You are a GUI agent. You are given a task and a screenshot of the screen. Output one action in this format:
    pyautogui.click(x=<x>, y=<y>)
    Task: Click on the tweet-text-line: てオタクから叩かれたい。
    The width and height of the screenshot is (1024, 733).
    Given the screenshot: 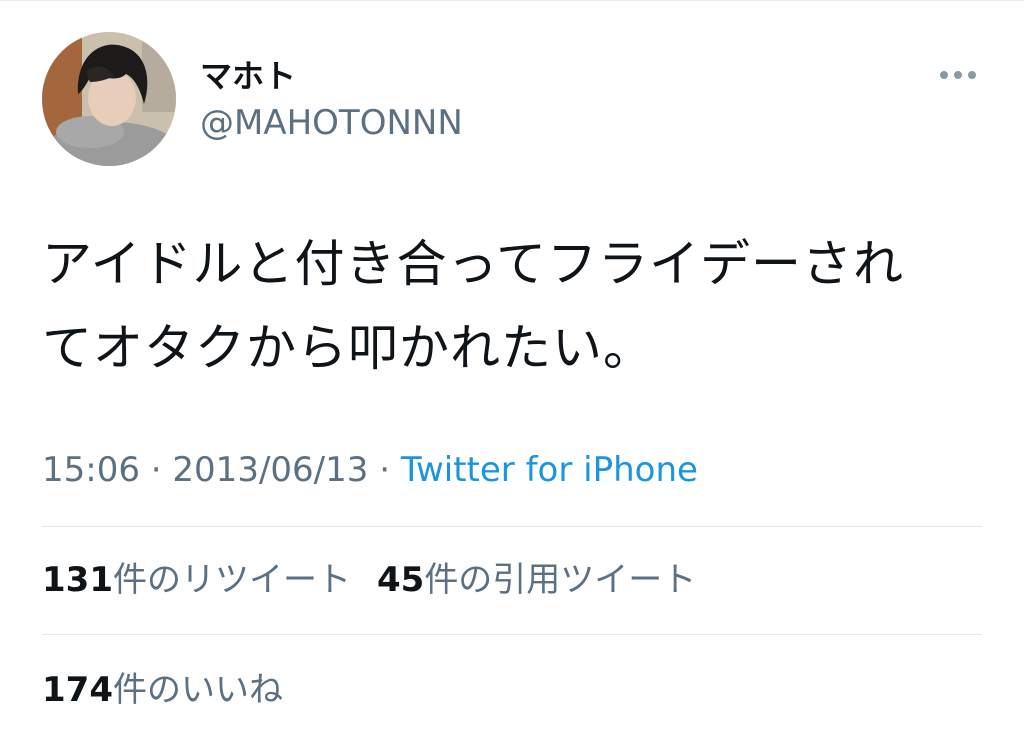 What is the action you would take?
    pyautogui.click(x=348, y=348)
    